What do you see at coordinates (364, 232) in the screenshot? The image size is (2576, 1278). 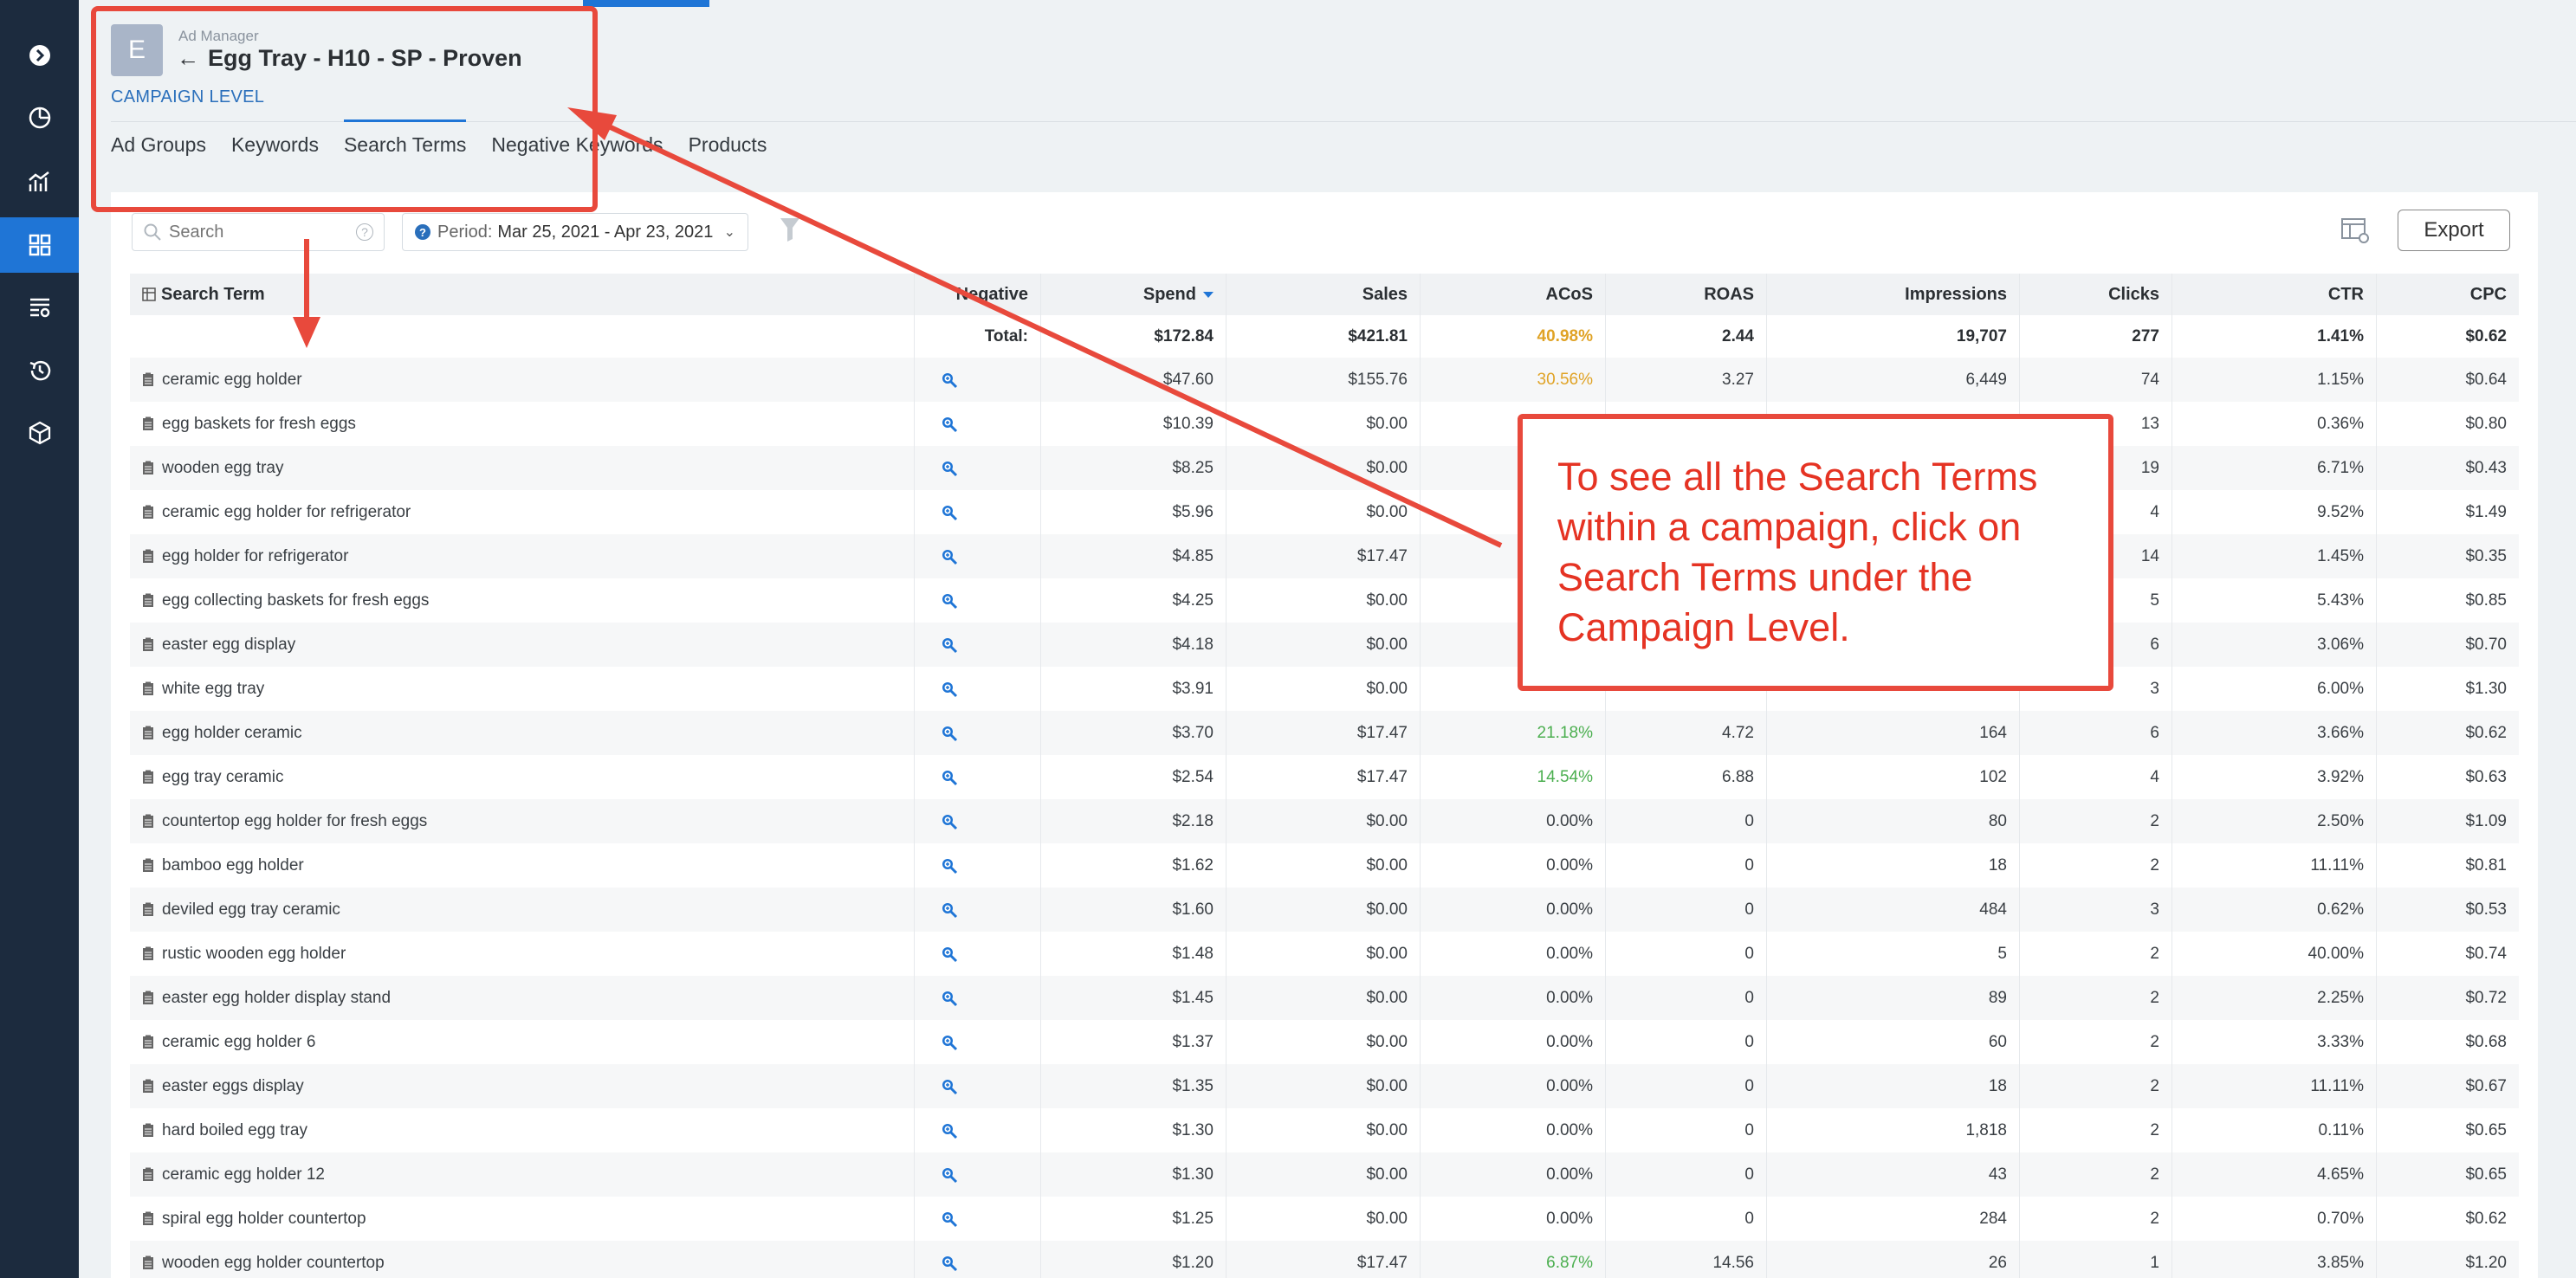 I see `help-icon: ?` at bounding box center [364, 232].